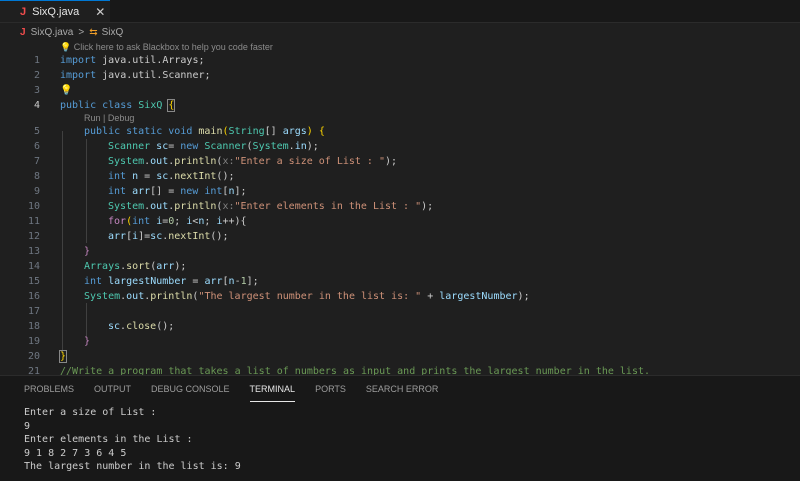  What do you see at coordinates (400, 11) in the screenshot?
I see `editor-tab-bar: J SixQ.java ✕` at bounding box center [400, 11].